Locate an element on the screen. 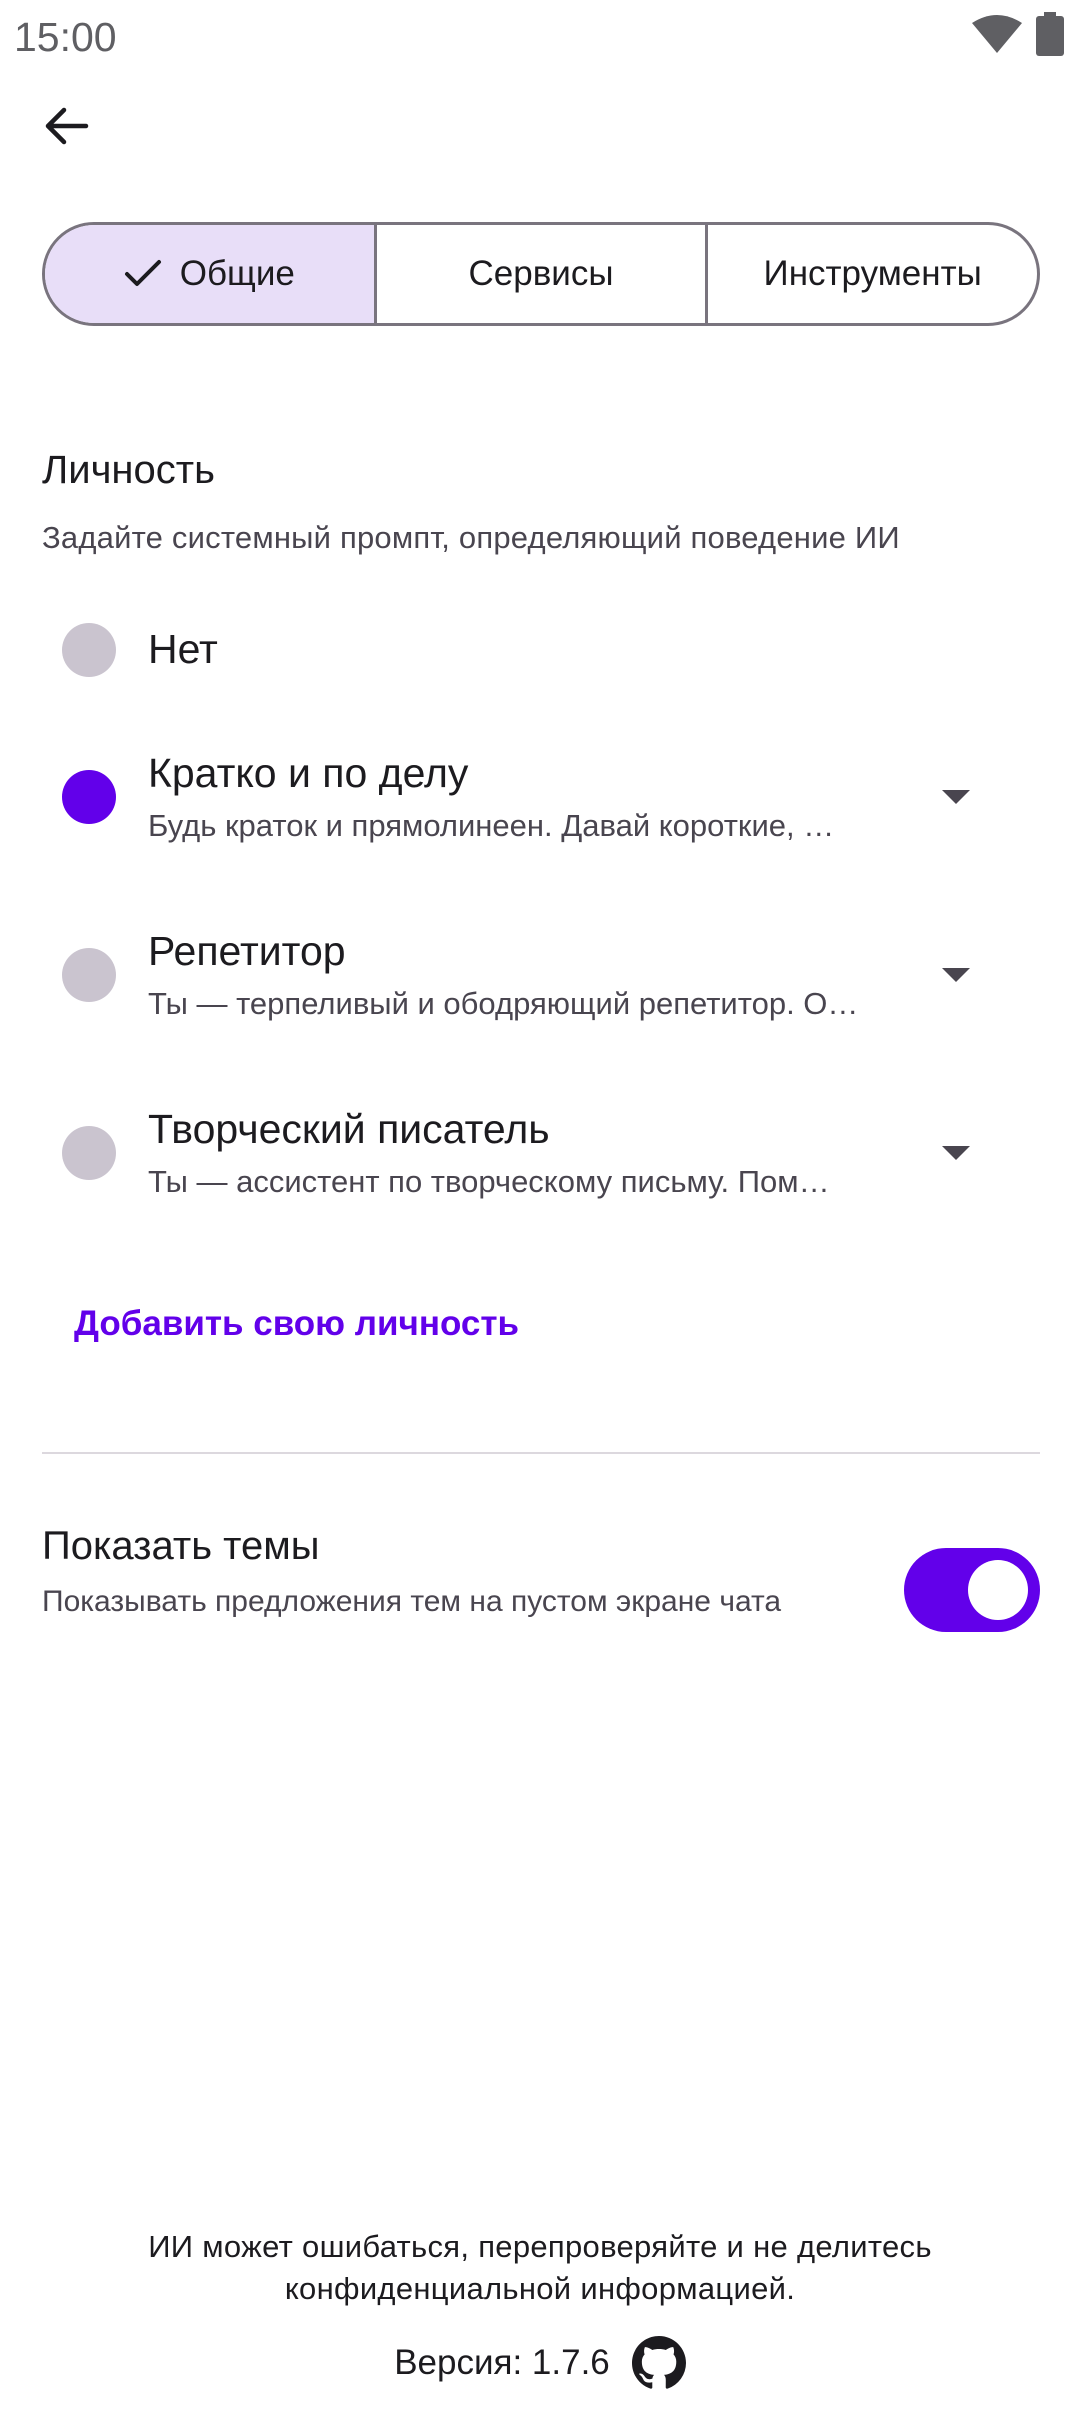 This screenshot has height=2424, width=1080. segmented-tabs: Общие Сервисы Инструменты is located at coordinates (541, 274).